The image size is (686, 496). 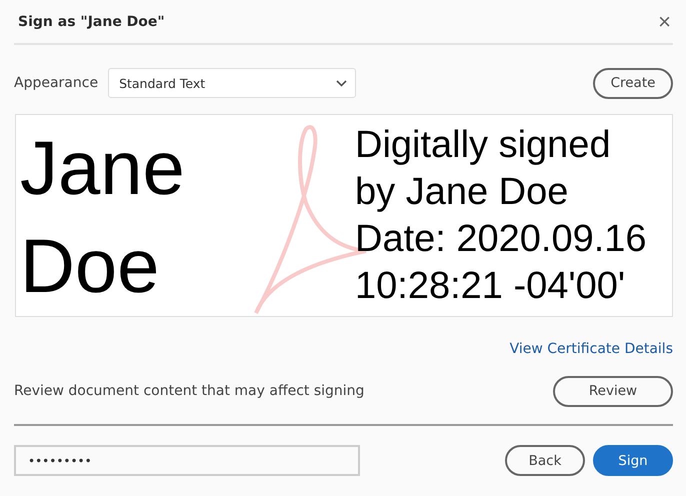 What do you see at coordinates (187, 460) in the screenshot?
I see `password-field: •••••••••` at bounding box center [187, 460].